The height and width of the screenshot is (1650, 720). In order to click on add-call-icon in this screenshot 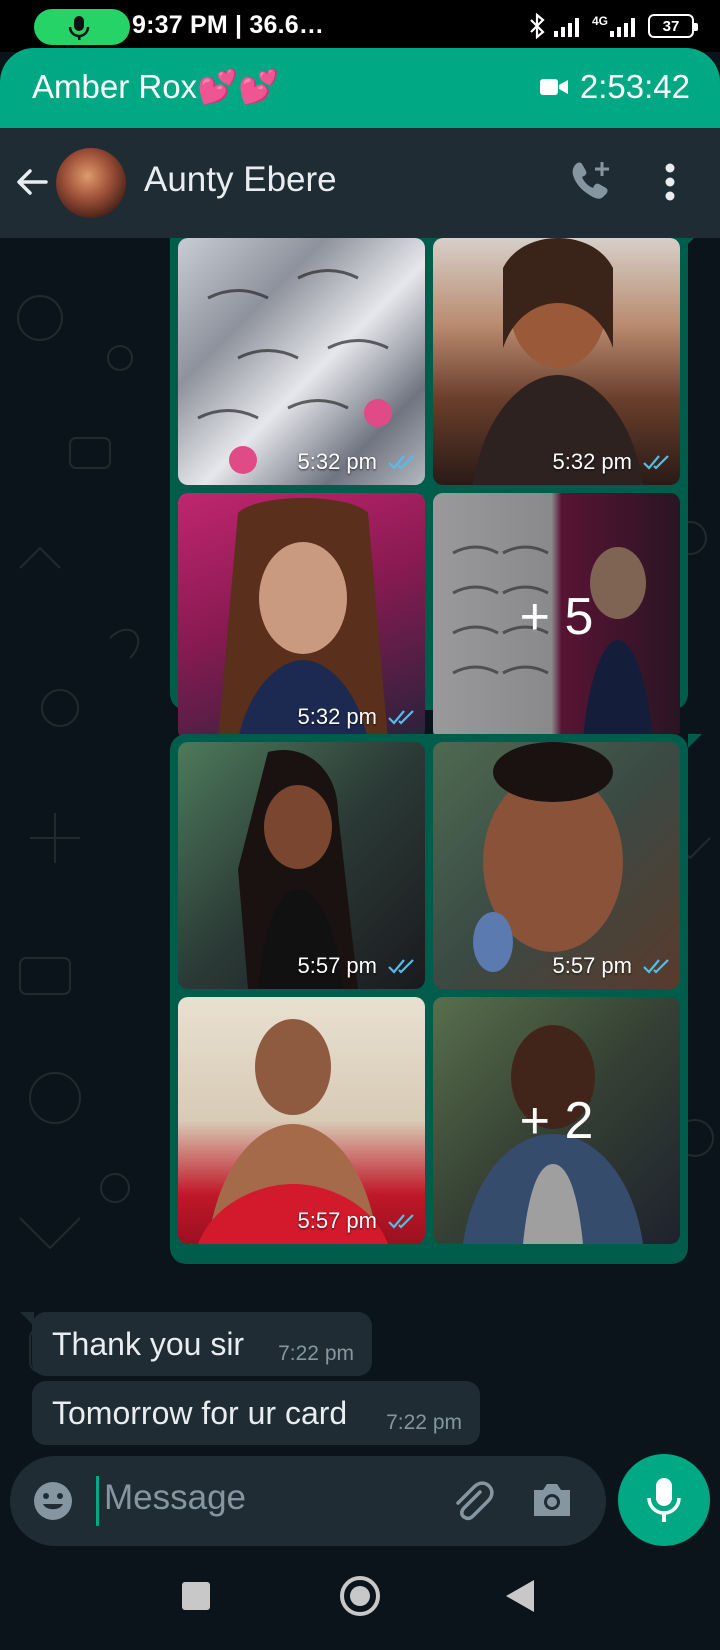, I will do `click(591, 181)`.